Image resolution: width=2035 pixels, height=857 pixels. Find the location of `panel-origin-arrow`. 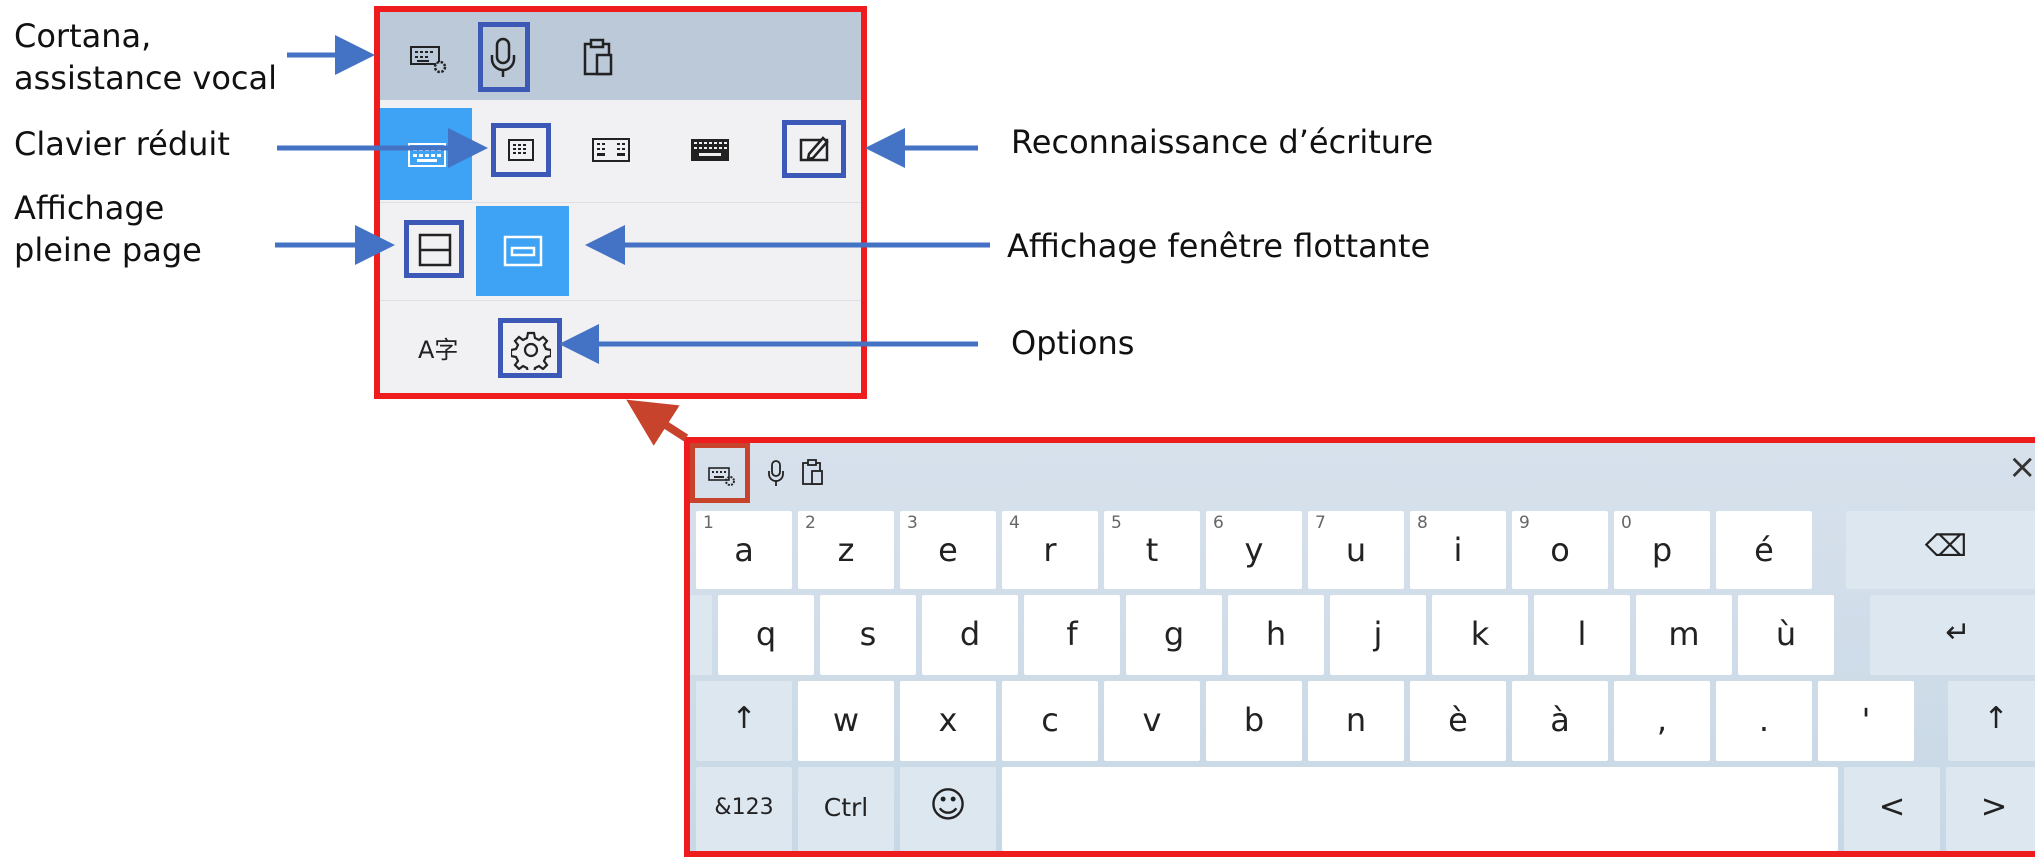

panel-origin-arrow is located at coordinates (657, 422).